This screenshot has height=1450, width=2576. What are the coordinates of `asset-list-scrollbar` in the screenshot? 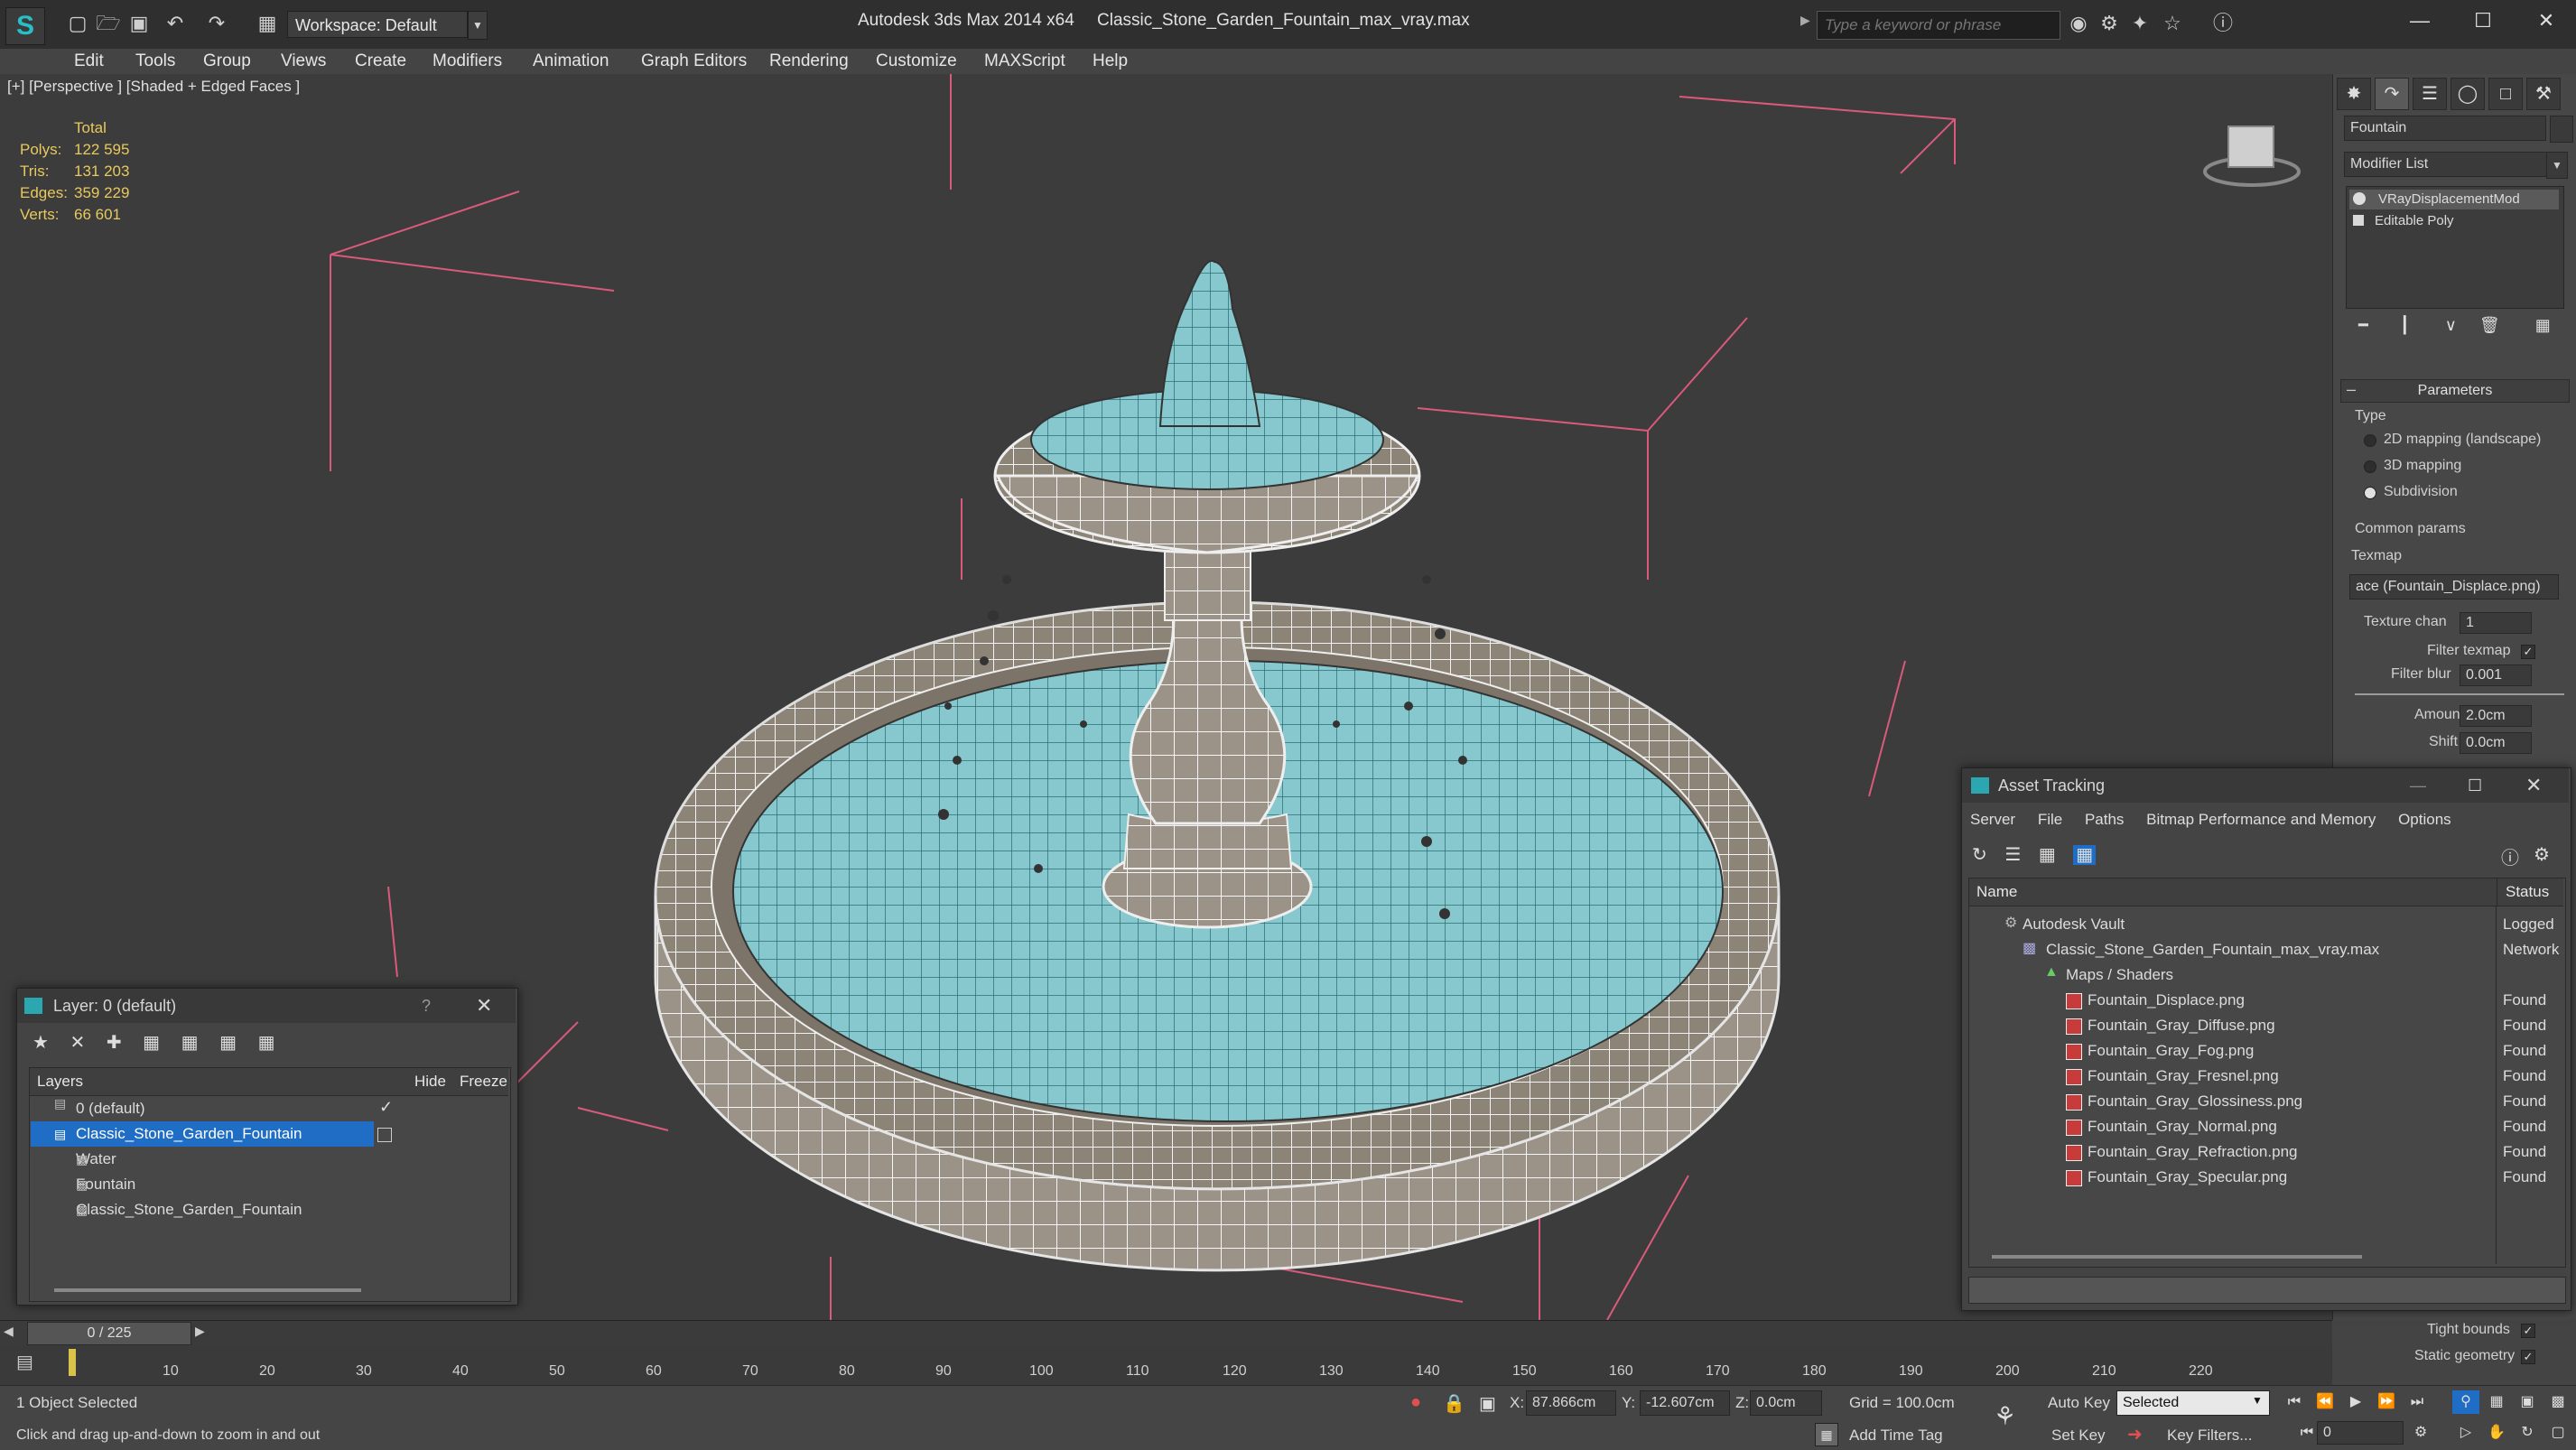 It's located at (2177, 1257).